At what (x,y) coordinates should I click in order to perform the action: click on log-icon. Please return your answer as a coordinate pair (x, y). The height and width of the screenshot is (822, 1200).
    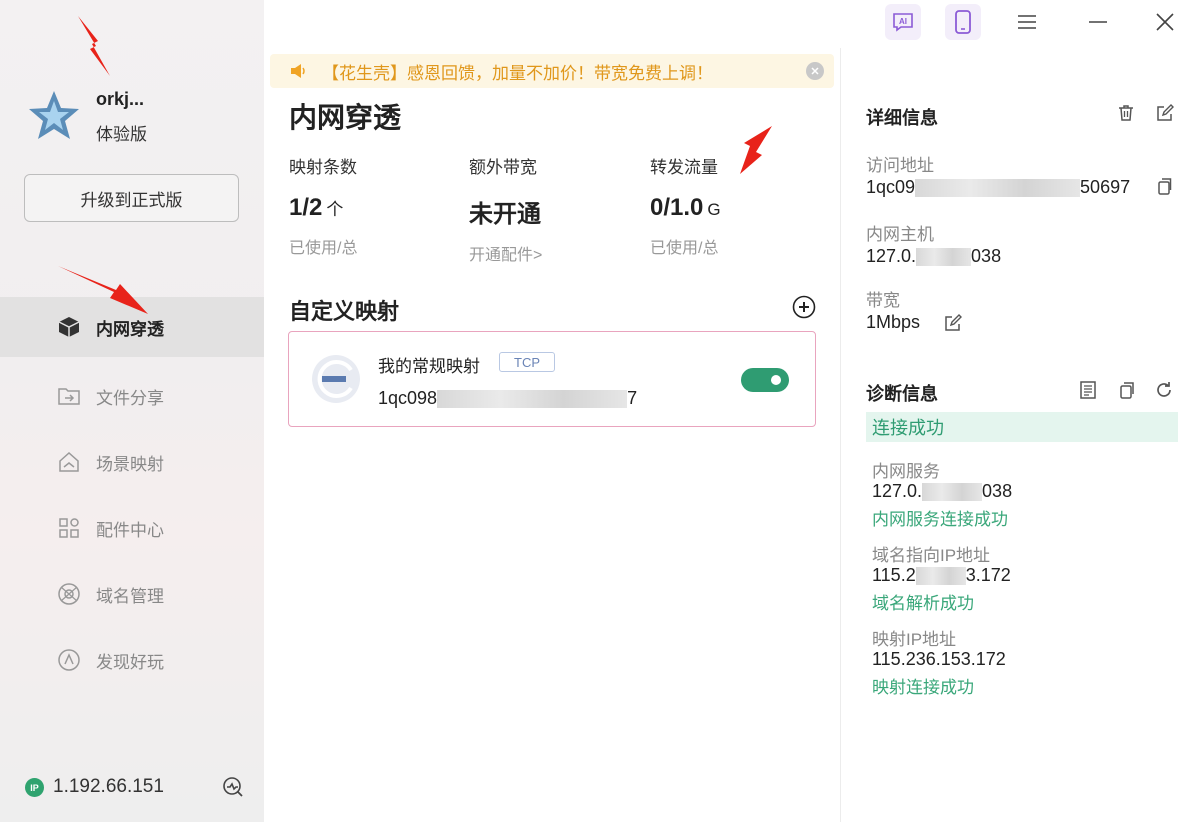
    Looking at the image, I should click on (1088, 390).